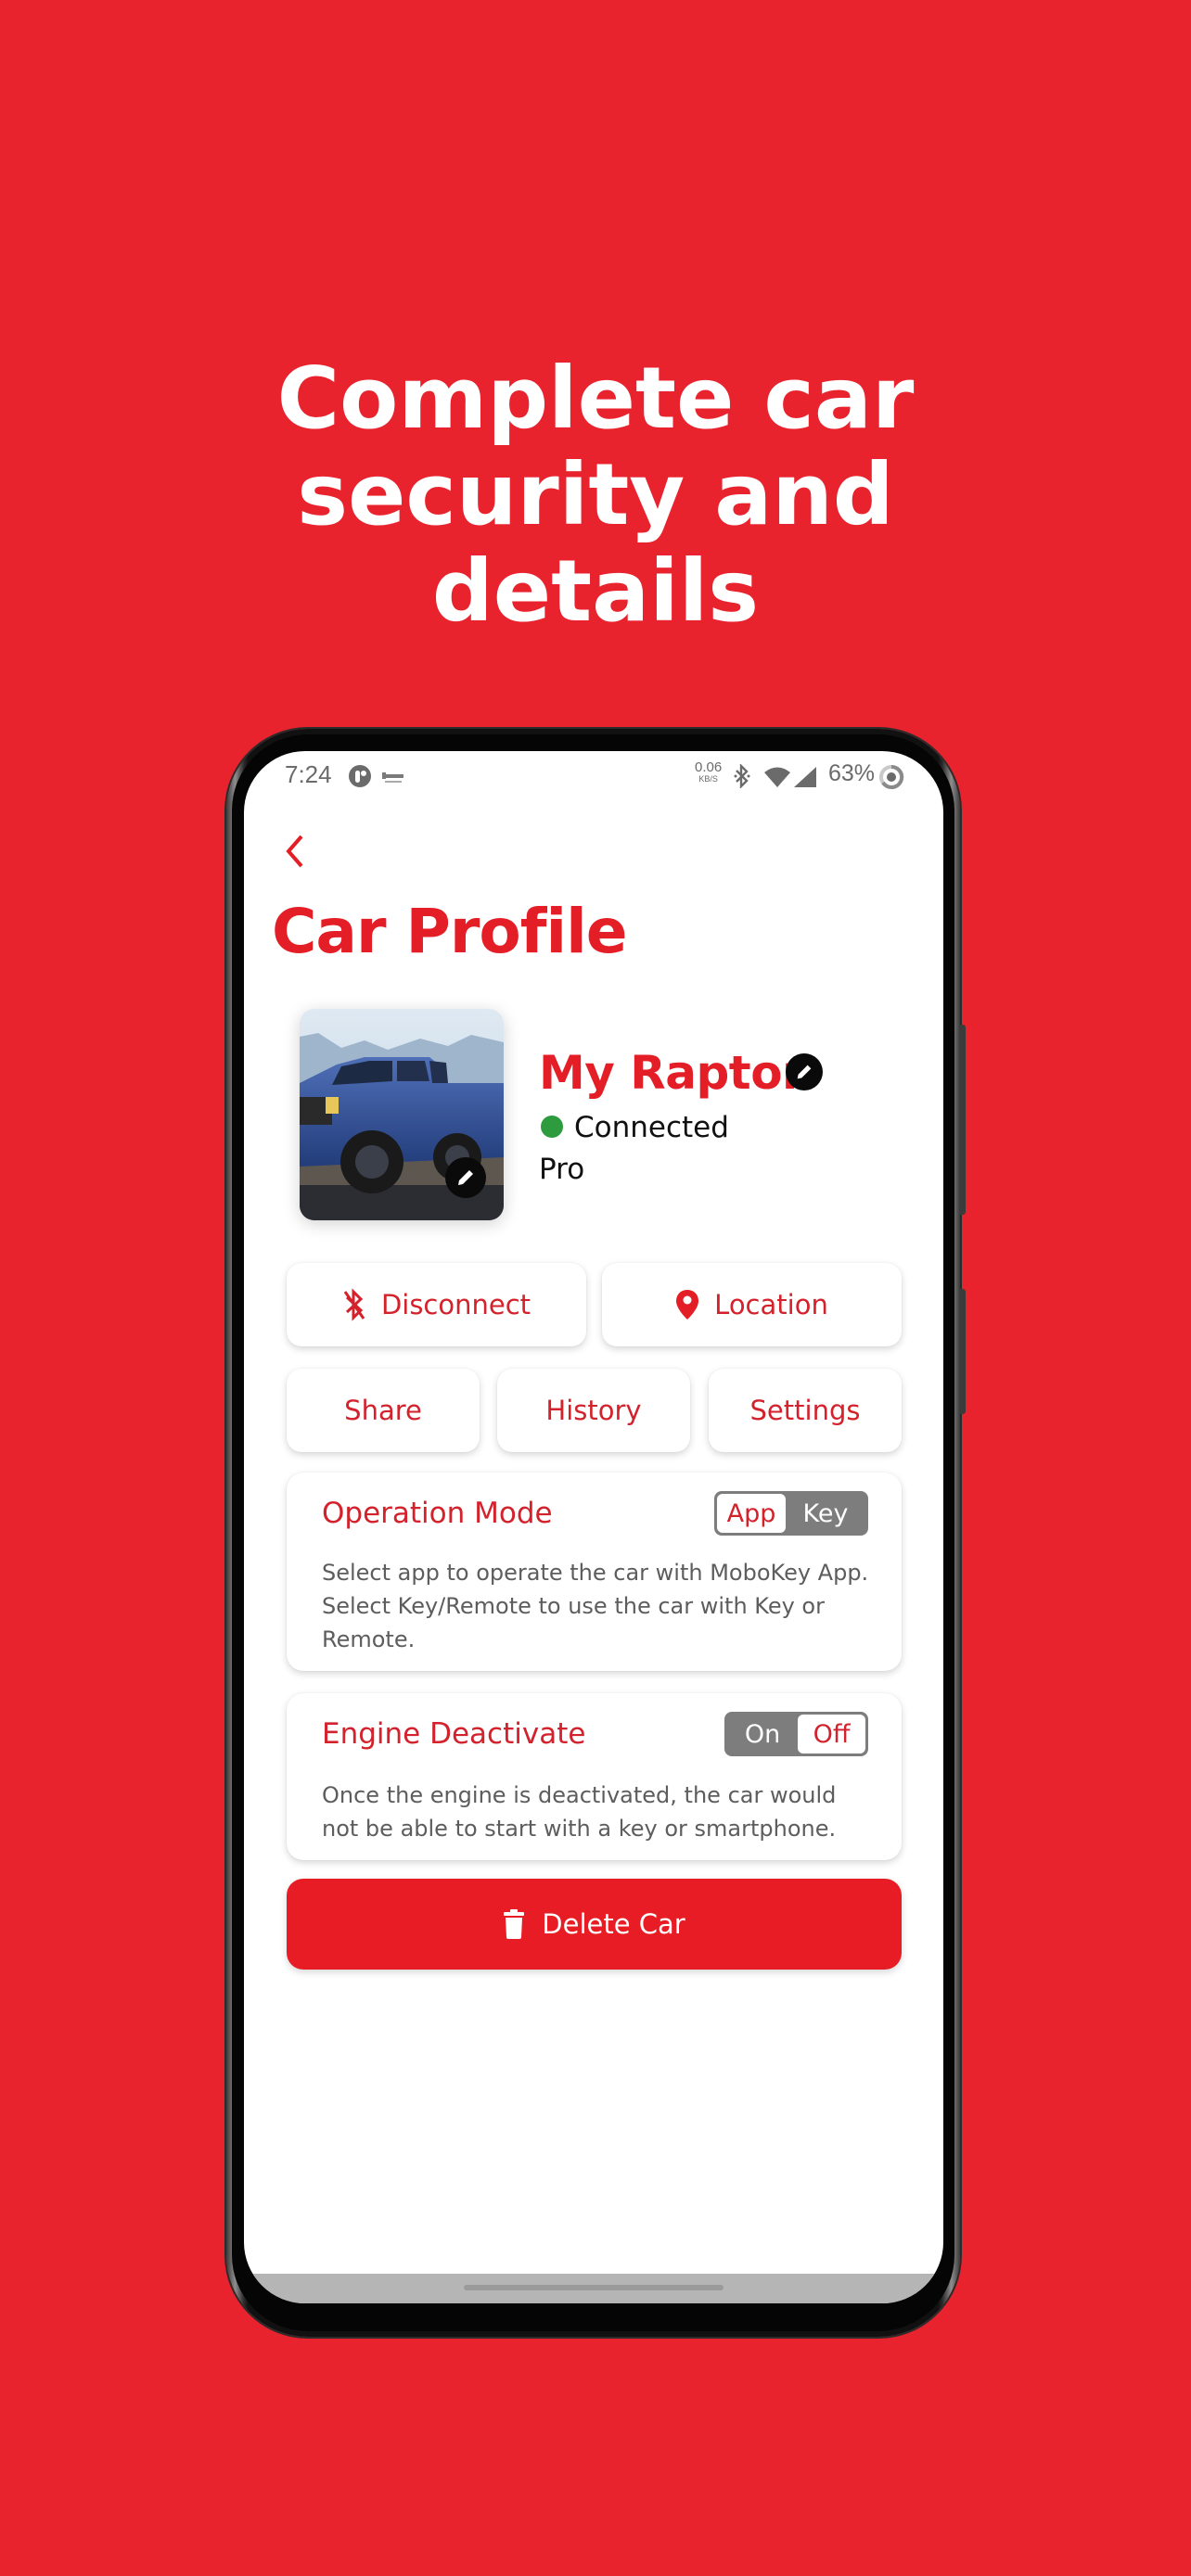  I want to click on operation-mode-option-app: App, so click(751, 1513).